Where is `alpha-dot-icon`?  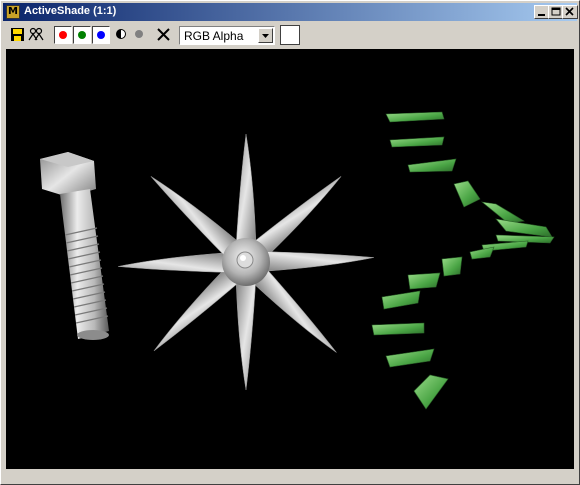 alpha-dot-icon is located at coordinates (139, 34).